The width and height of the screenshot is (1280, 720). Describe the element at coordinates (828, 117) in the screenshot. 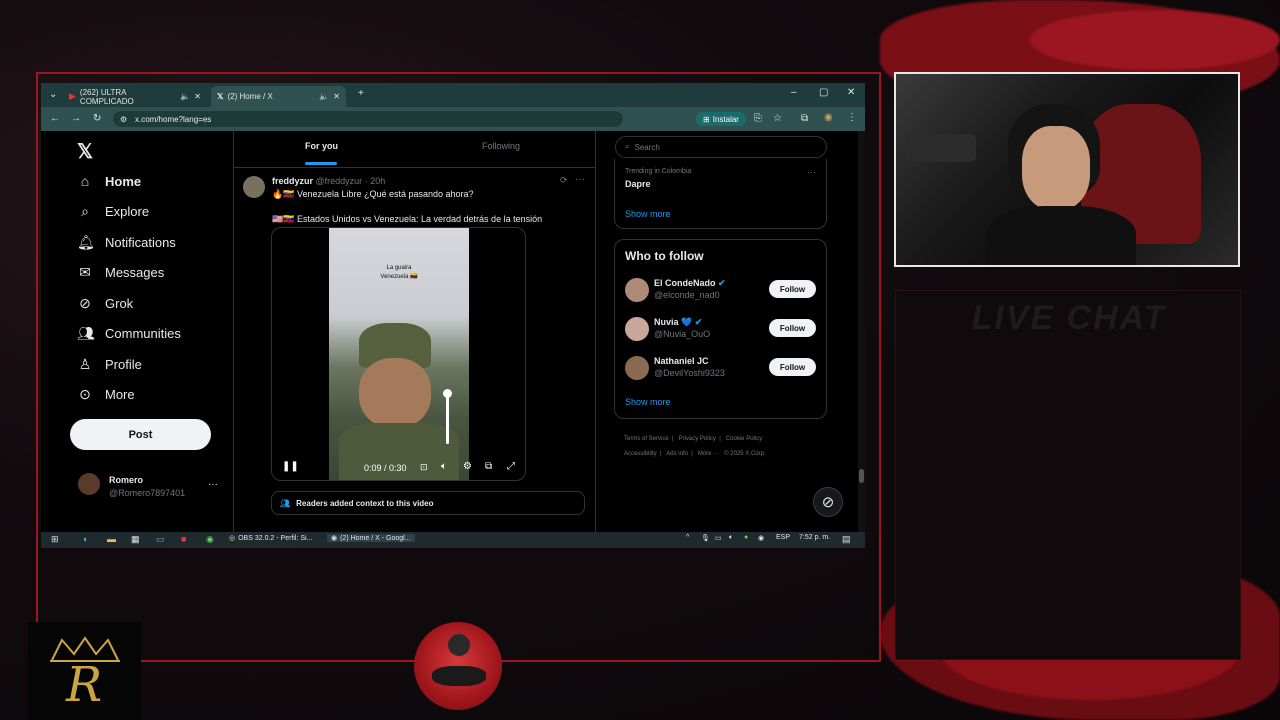

I see `profile-avatar-icon: ◉` at that location.